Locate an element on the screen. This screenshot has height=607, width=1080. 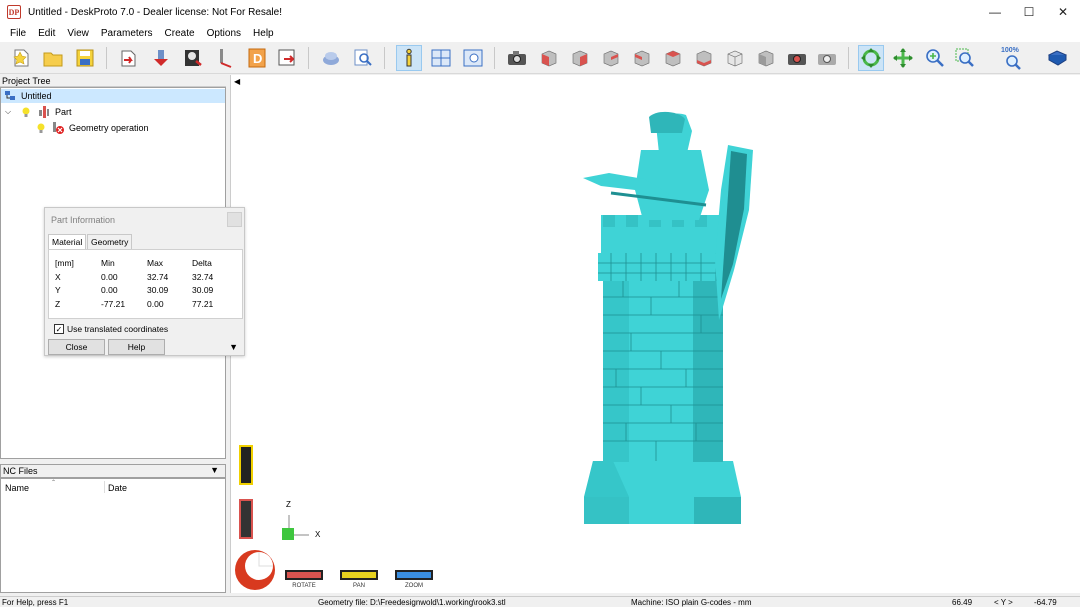
save-button is located at coordinates (85, 58).